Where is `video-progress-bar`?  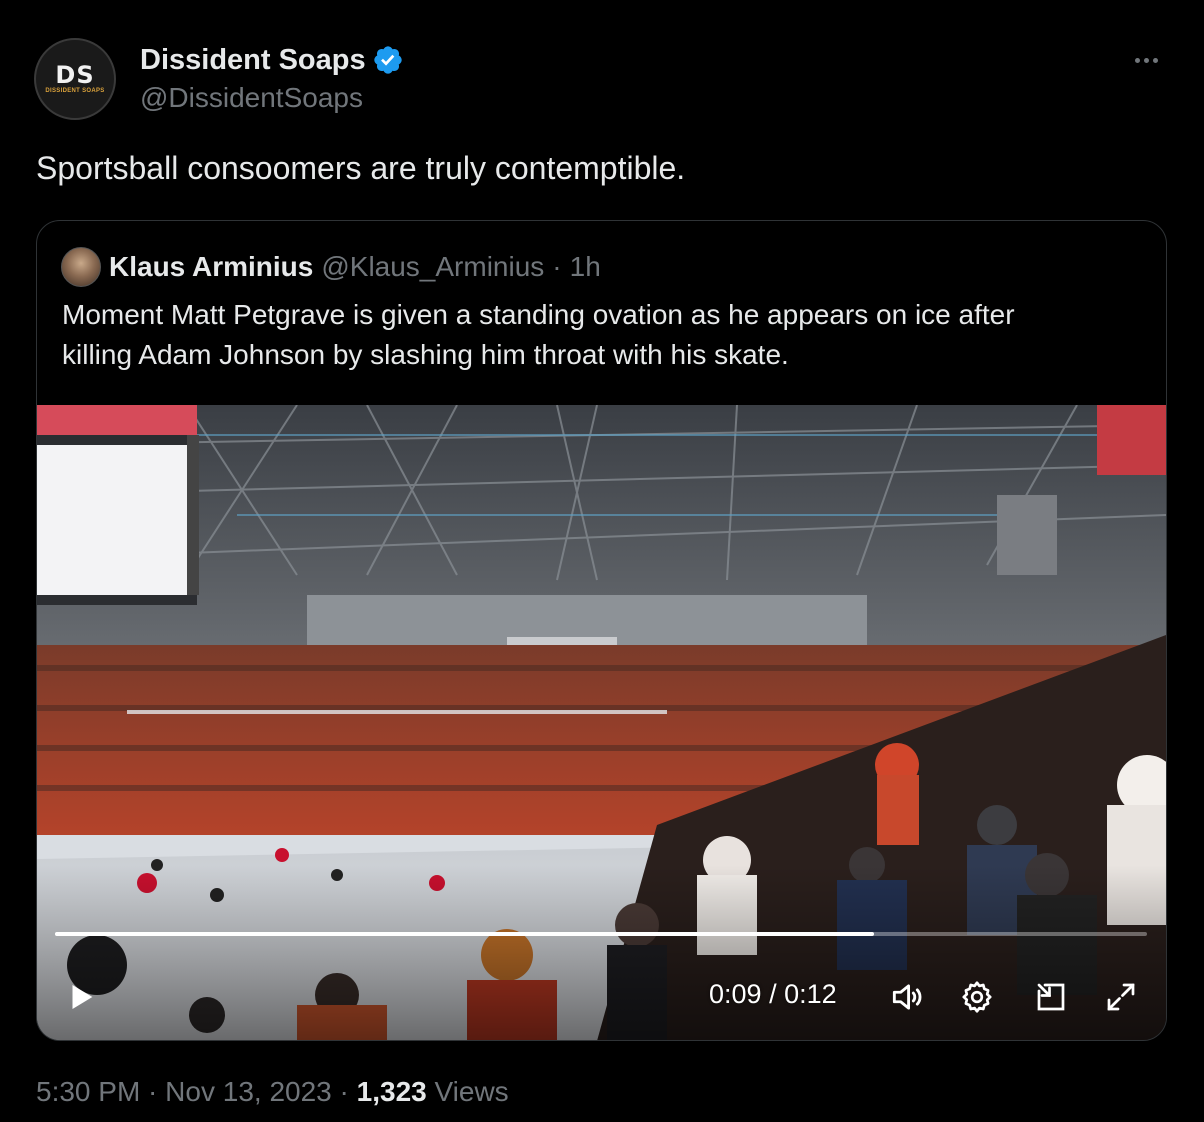 video-progress-bar is located at coordinates (601, 934).